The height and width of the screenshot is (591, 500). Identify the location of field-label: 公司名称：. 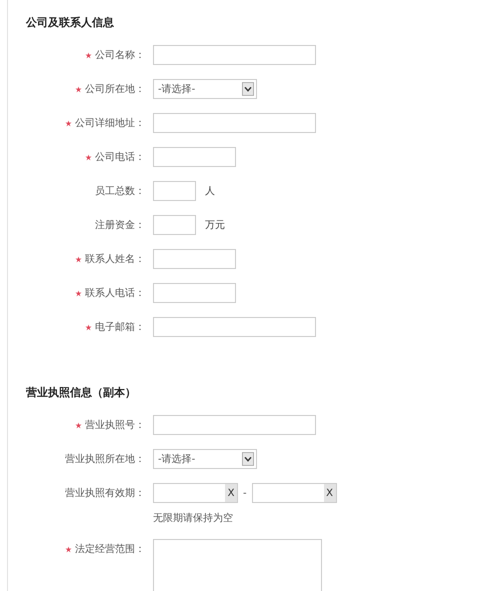
(120, 55).